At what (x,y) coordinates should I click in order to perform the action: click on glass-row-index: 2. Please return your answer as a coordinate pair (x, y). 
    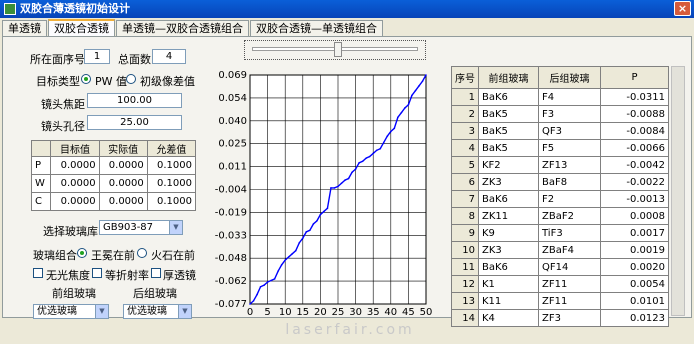
    Looking at the image, I should click on (465, 114).